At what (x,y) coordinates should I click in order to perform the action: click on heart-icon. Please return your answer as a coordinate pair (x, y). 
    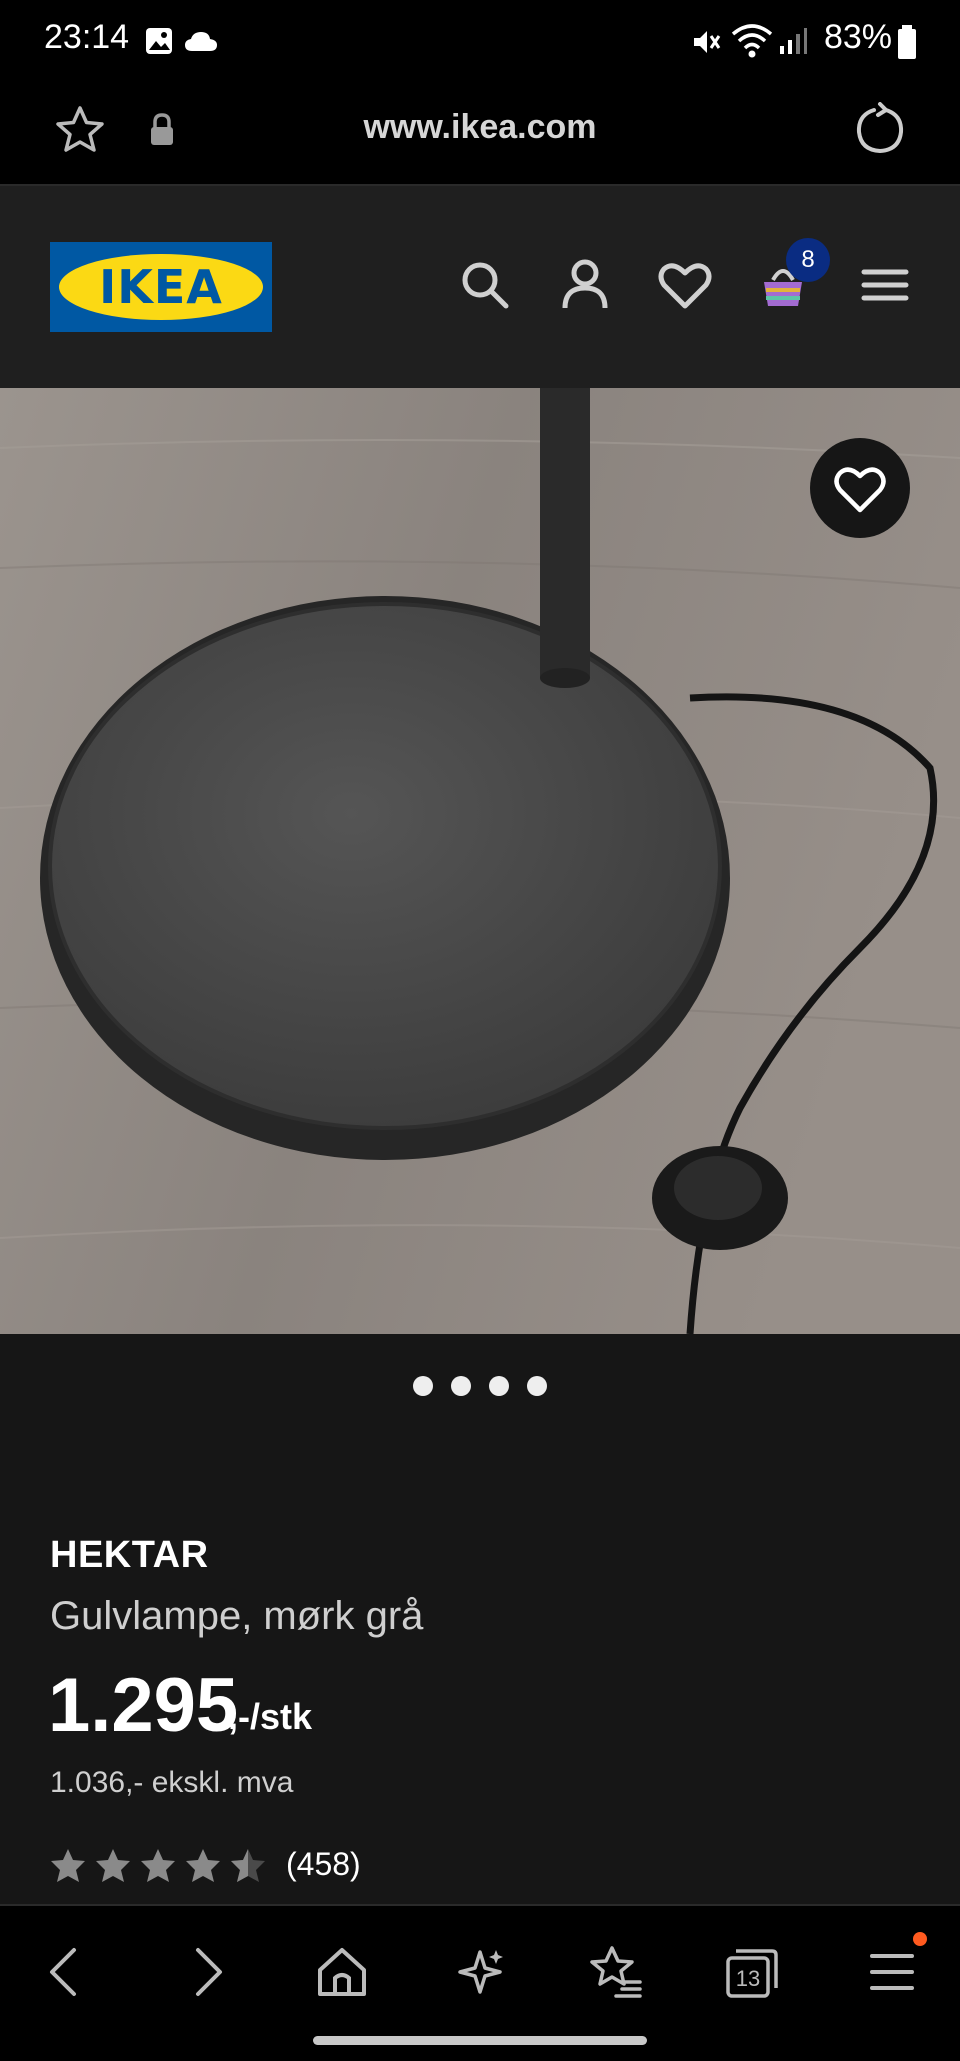
    Looking at the image, I should click on (860, 490).